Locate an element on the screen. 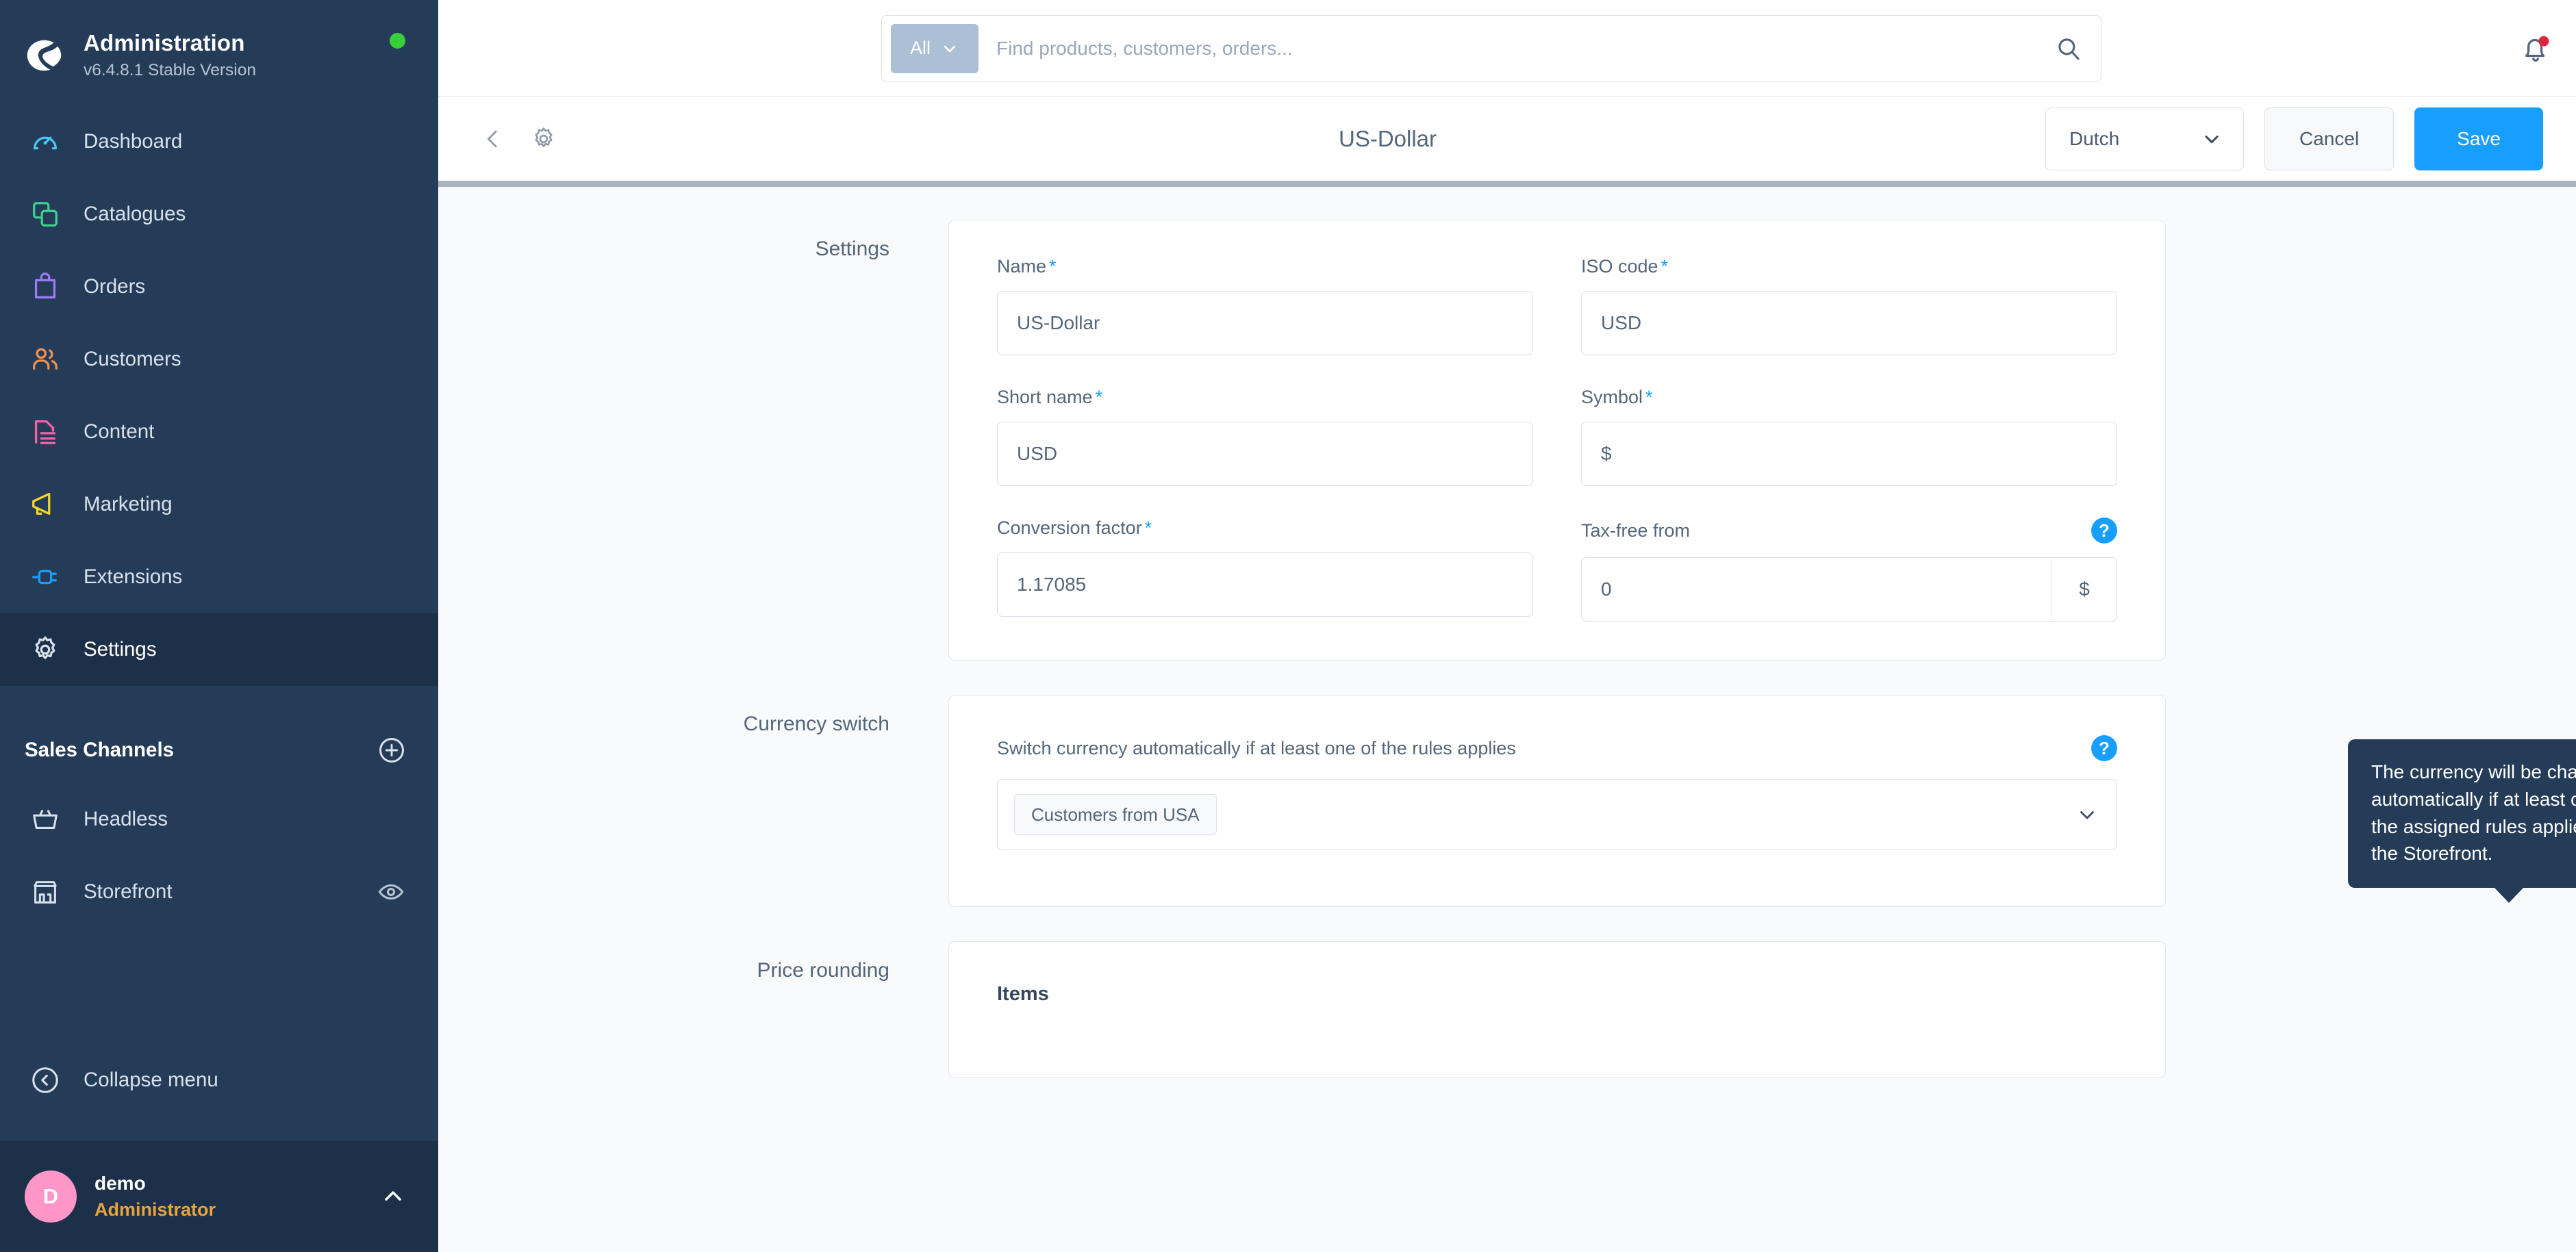 Image resolution: width=2576 pixels, height=1252 pixels. field-name: Name * is located at coordinates (1265, 305).